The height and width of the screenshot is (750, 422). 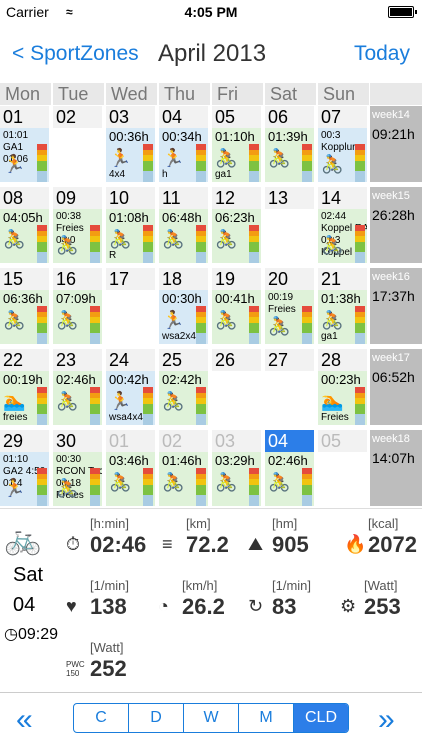 What do you see at coordinates (101, 718) in the screenshot?
I see `segment-c: C` at bounding box center [101, 718].